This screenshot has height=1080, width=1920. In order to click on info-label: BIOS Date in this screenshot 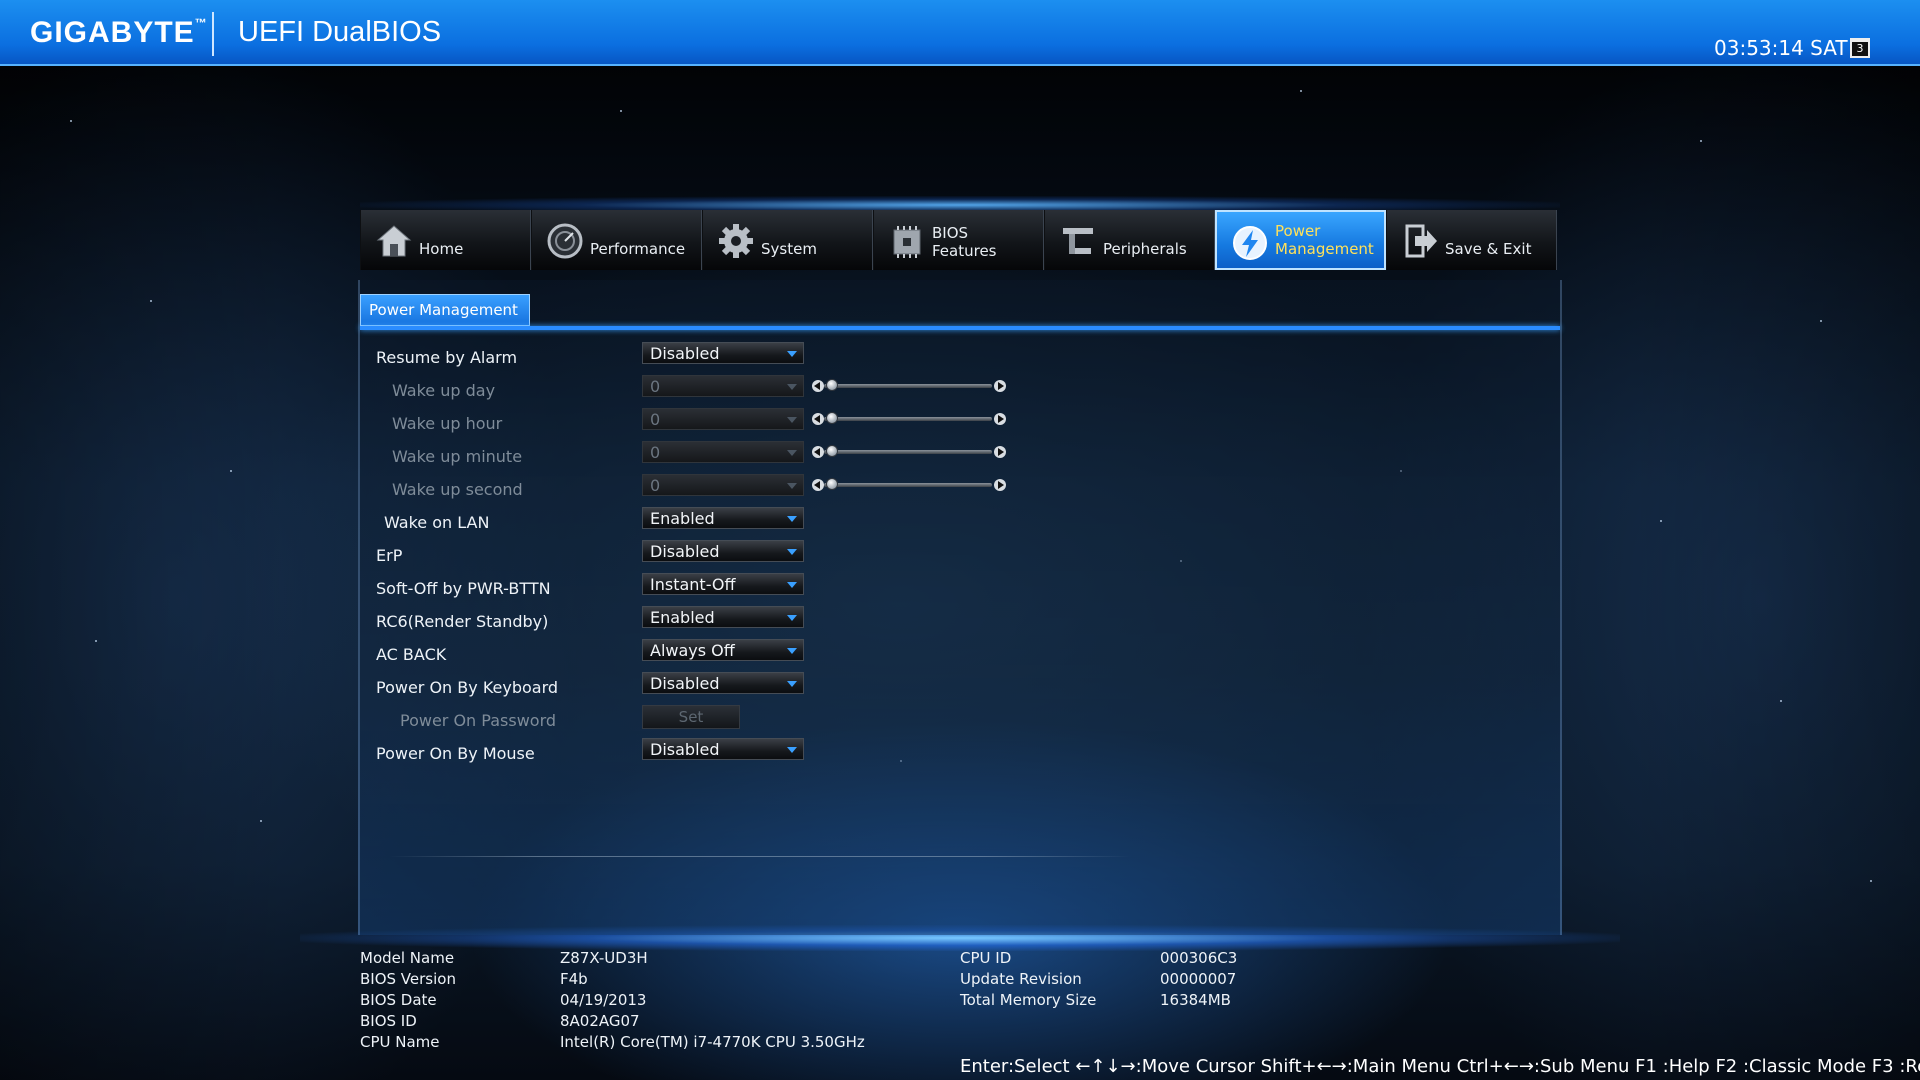, I will do `click(398, 1000)`.